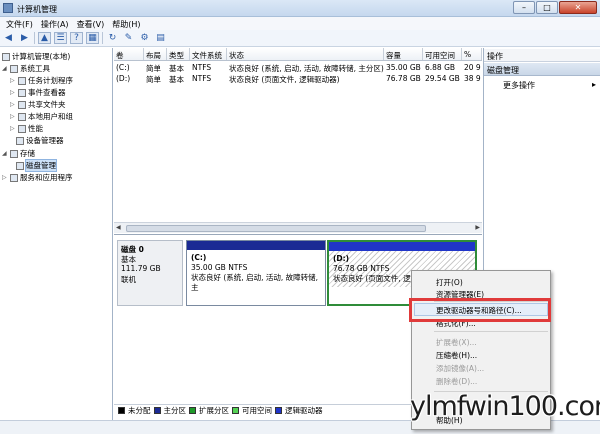  What do you see at coordinates (192, 410) in the screenshot?
I see `legend-swatch-extended` at bounding box center [192, 410].